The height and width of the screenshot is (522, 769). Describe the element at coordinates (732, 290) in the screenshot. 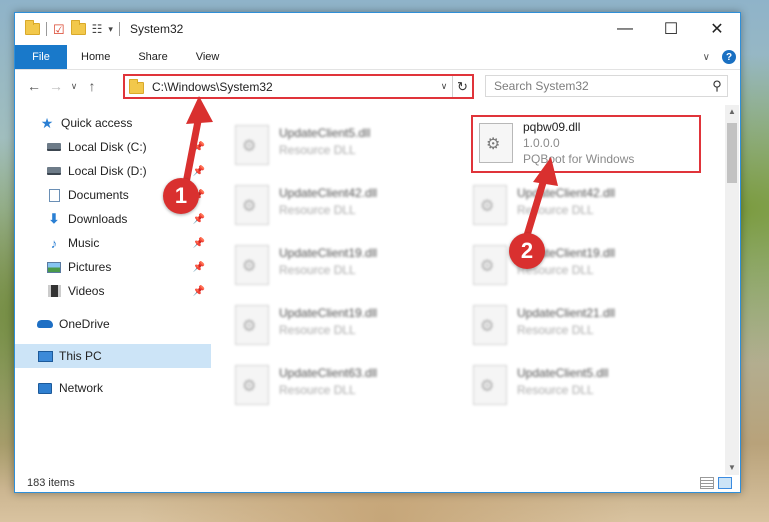

I see `vertical-scrollbar: ▲ ▼` at that location.